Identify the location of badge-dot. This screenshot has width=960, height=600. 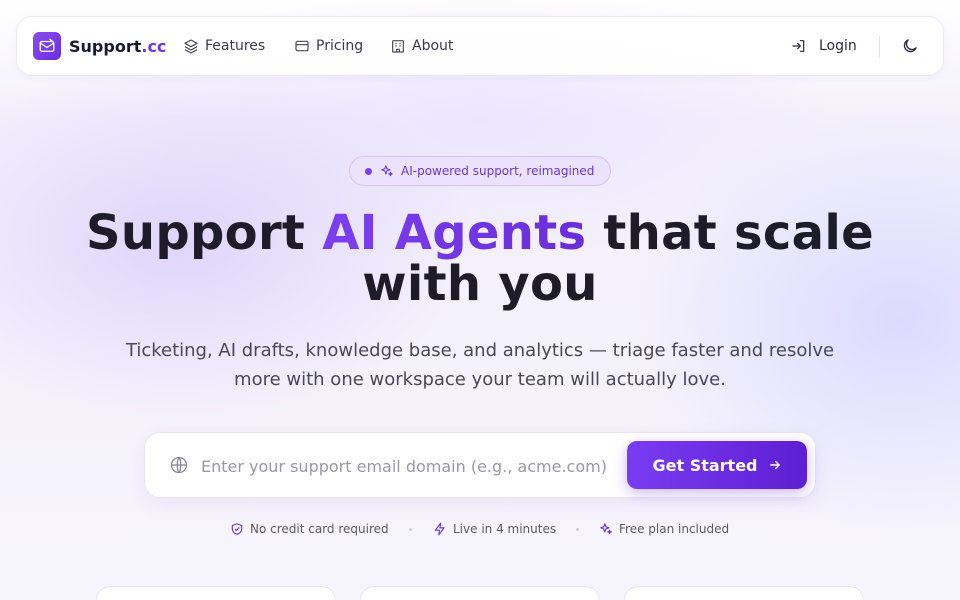
(368, 171).